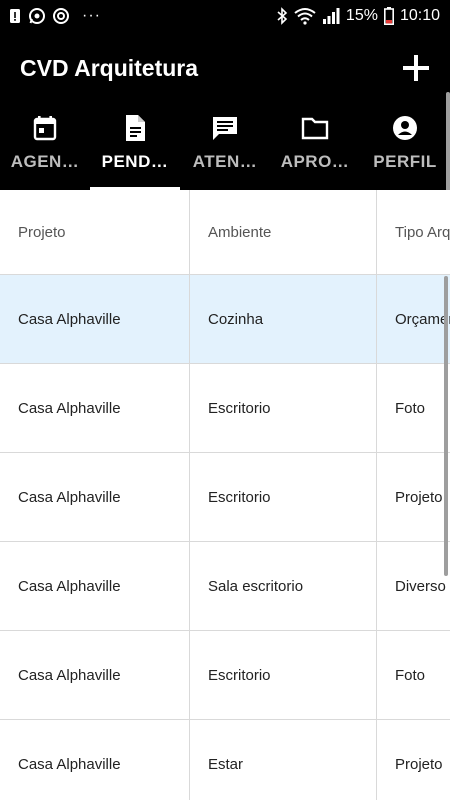  Describe the element at coordinates (109, 67) in the screenshot. I see `app-title: CVD Arquitetura` at that location.